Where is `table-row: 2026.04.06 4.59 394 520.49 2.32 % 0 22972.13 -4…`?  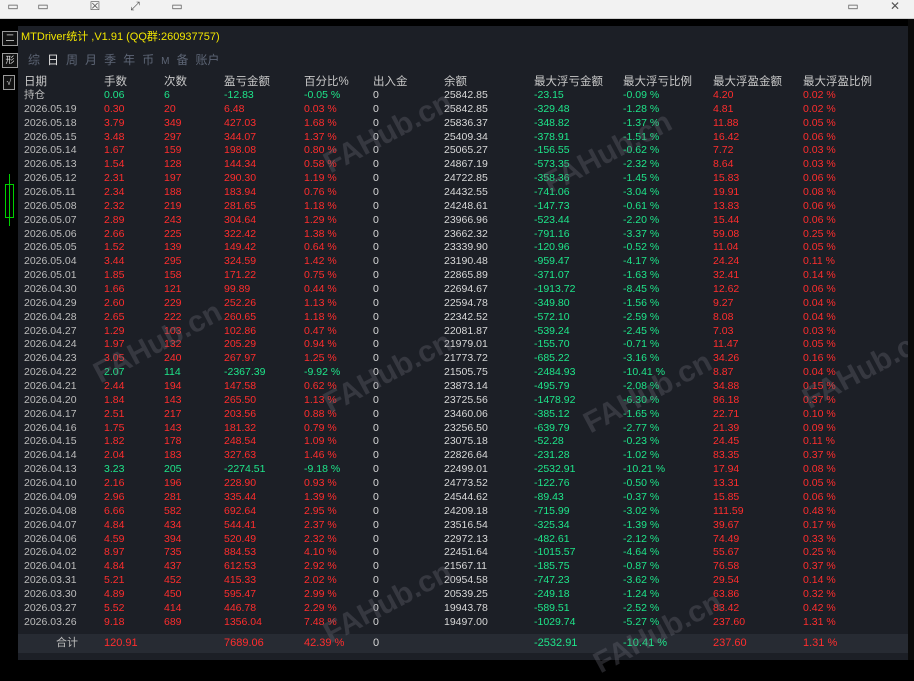
table-row: 2026.04.06 4.59 394 520.49 2.32 % 0 22972.13 -4… is located at coordinates (463, 540).